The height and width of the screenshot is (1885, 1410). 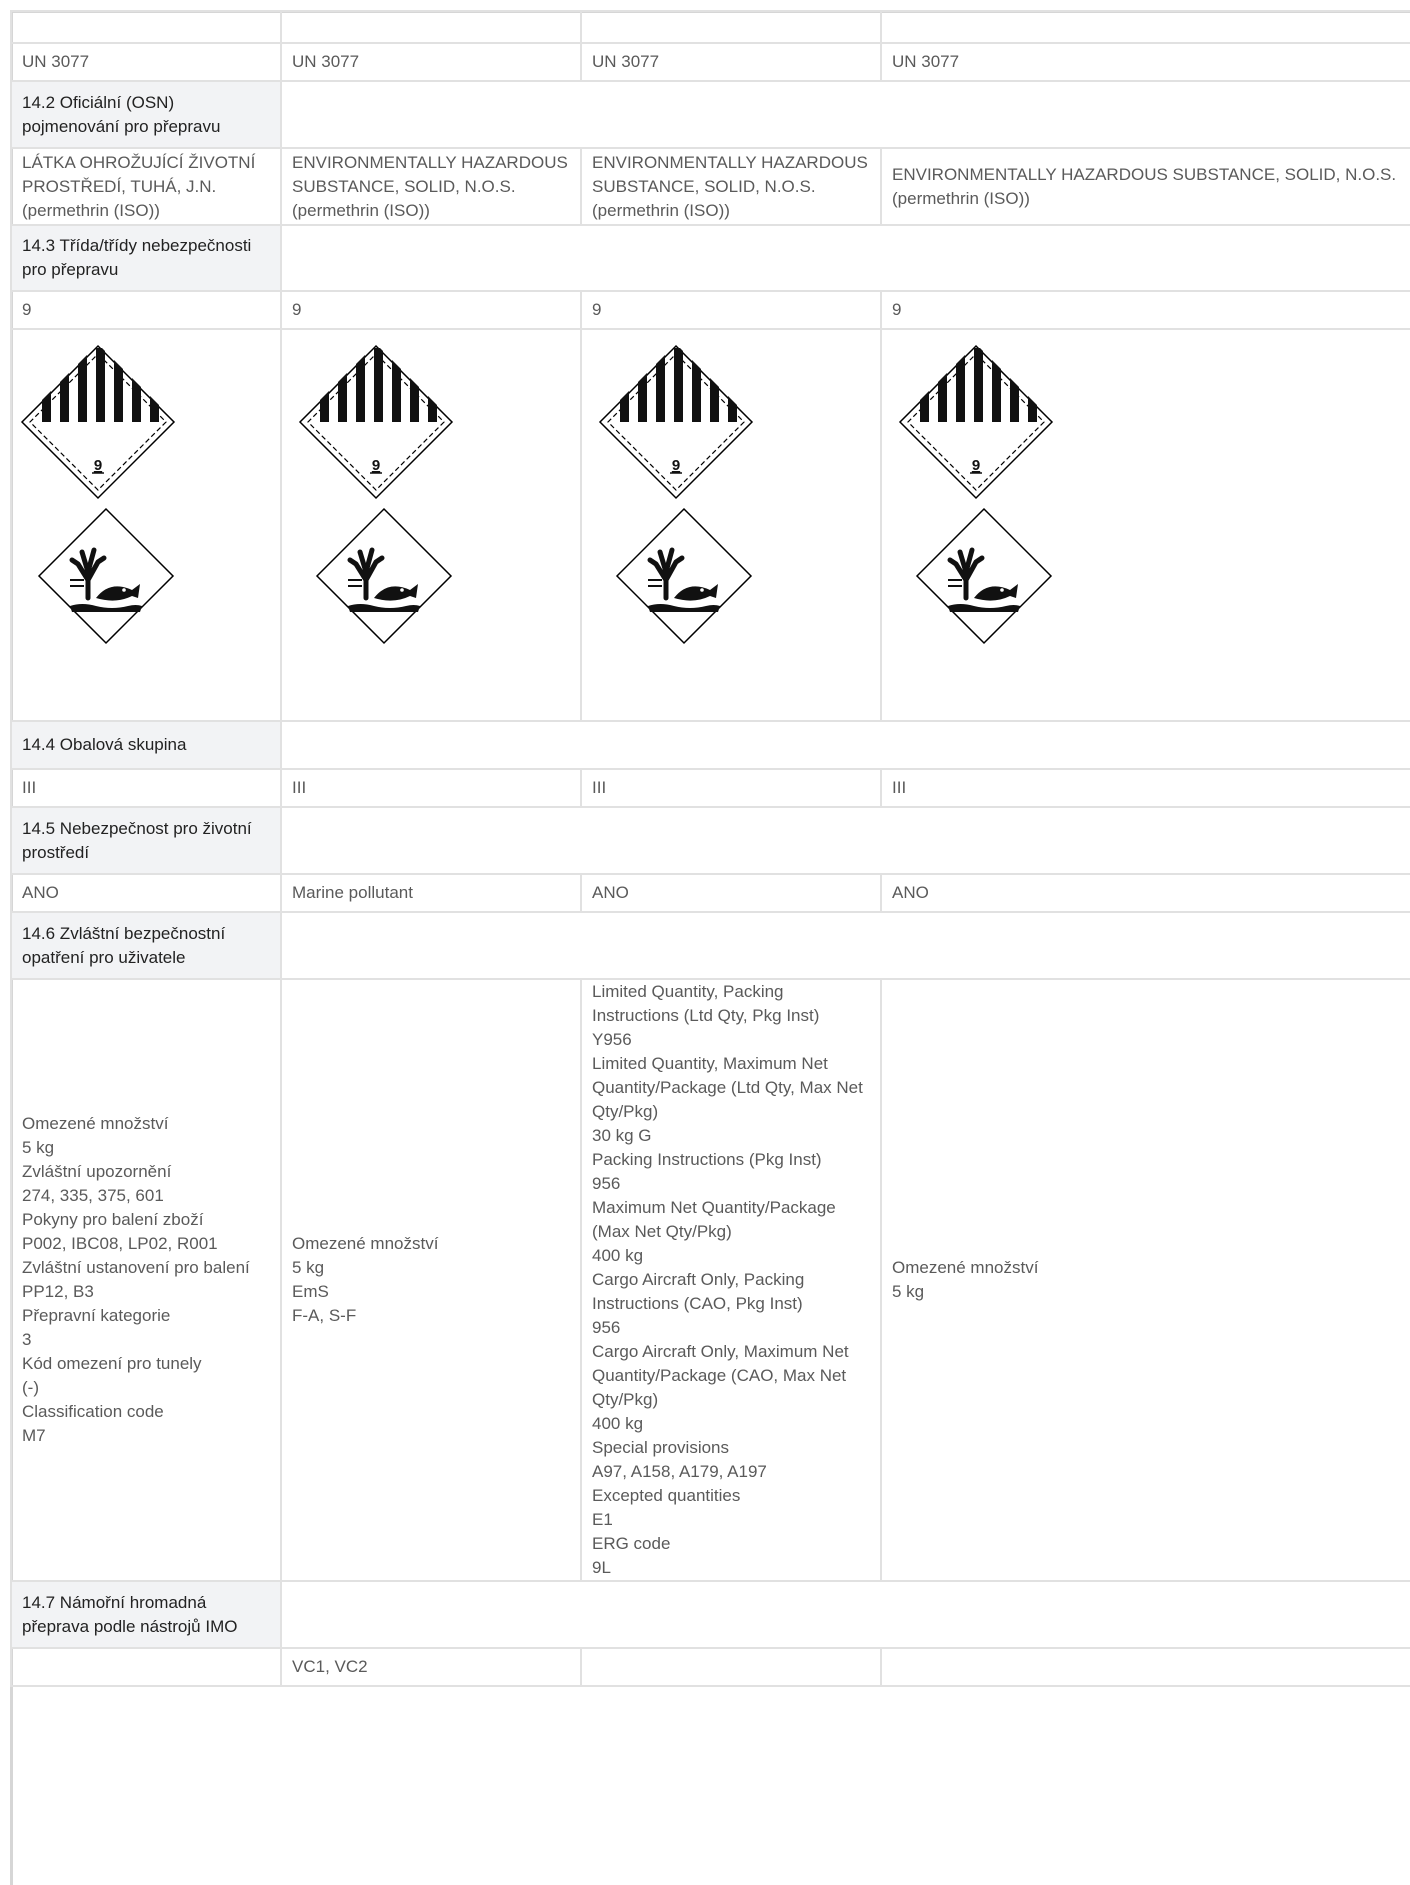 What do you see at coordinates (1145, 1280) in the screenshot?
I see `special-precautions-cell: Omezené množství 5 kg` at bounding box center [1145, 1280].